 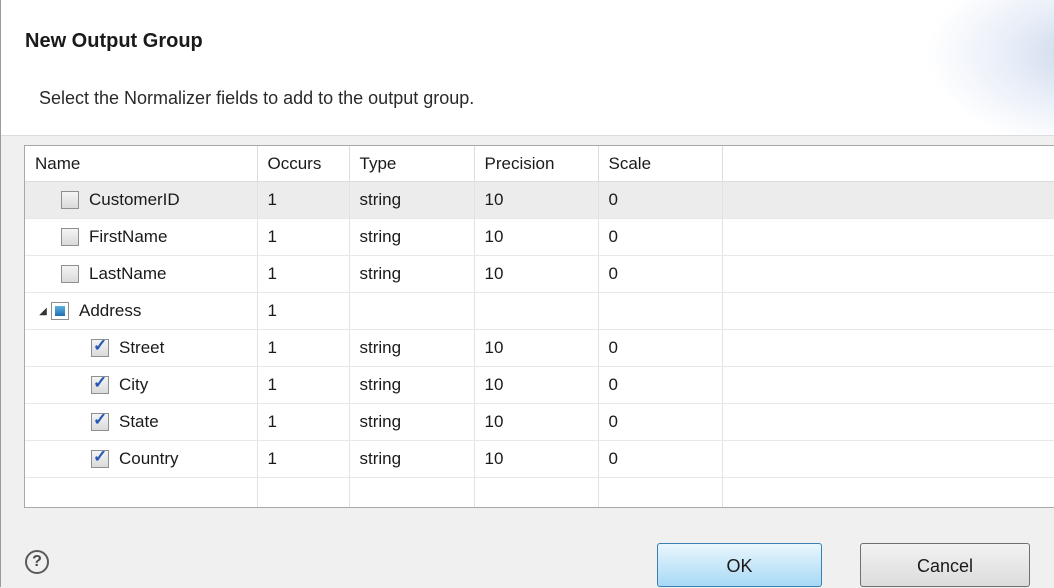 I want to click on ok-button: OK, so click(x=739, y=565).